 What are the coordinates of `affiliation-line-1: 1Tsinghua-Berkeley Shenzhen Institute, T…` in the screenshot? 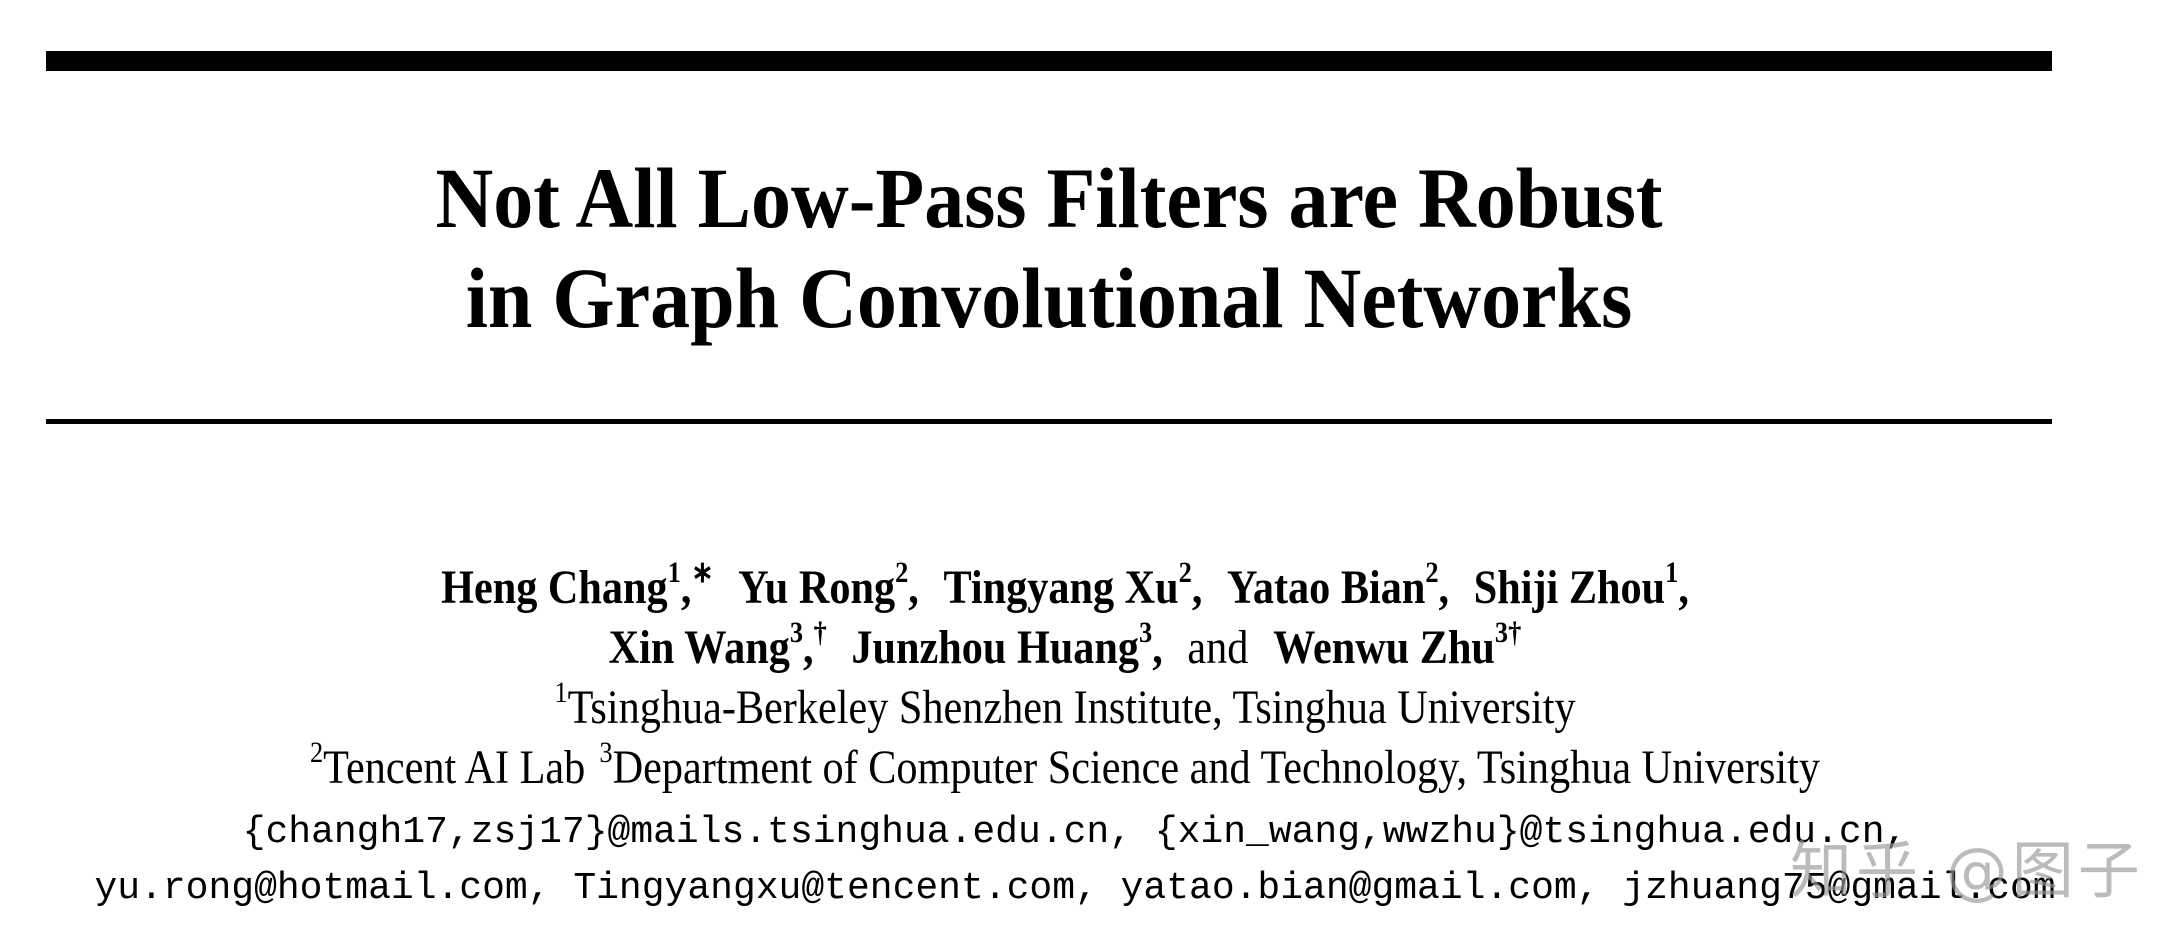 It's located at (1065, 705).